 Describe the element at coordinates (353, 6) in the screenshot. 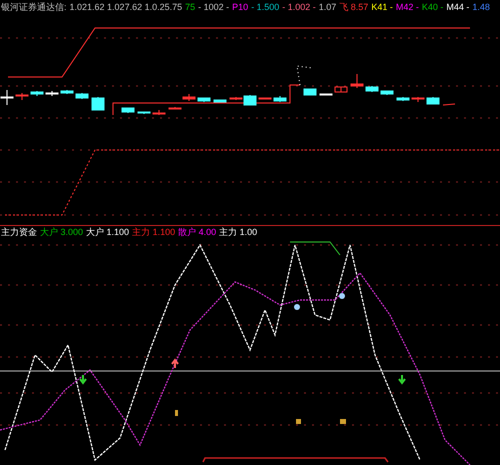

I see `legend-value: 飞 8.57` at that location.